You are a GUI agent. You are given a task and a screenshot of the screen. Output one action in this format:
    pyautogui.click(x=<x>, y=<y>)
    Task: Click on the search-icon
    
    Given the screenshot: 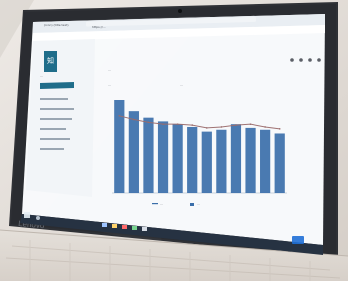 What is the action you would take?
    pyautogui.click(x=38, y=218)
    